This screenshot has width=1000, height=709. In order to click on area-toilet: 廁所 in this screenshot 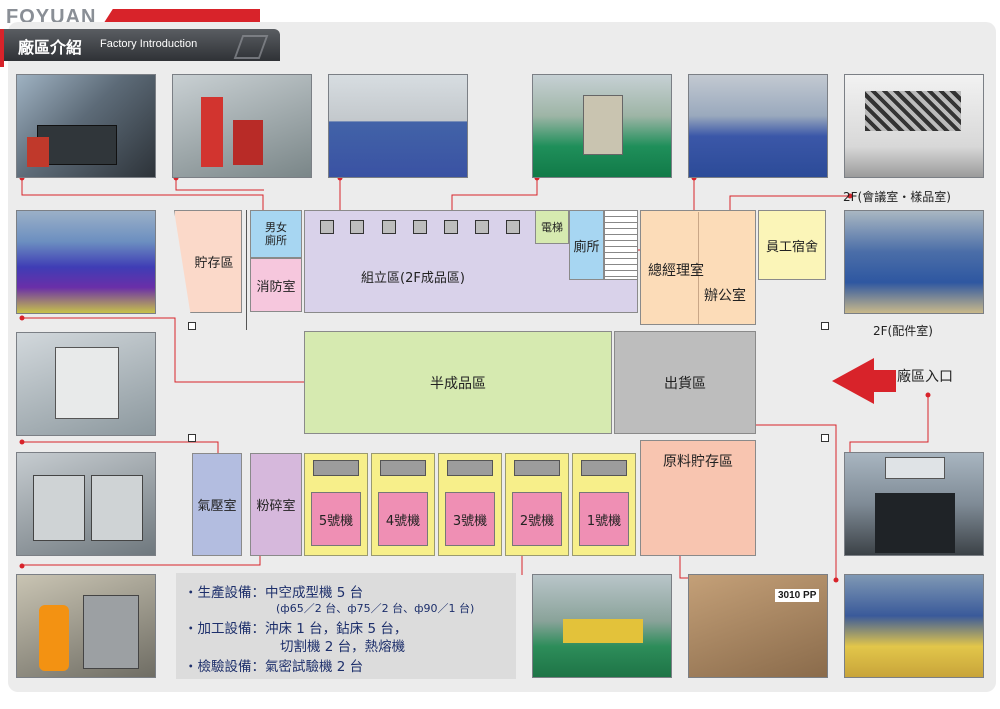, I will do `click(586, 245)`.